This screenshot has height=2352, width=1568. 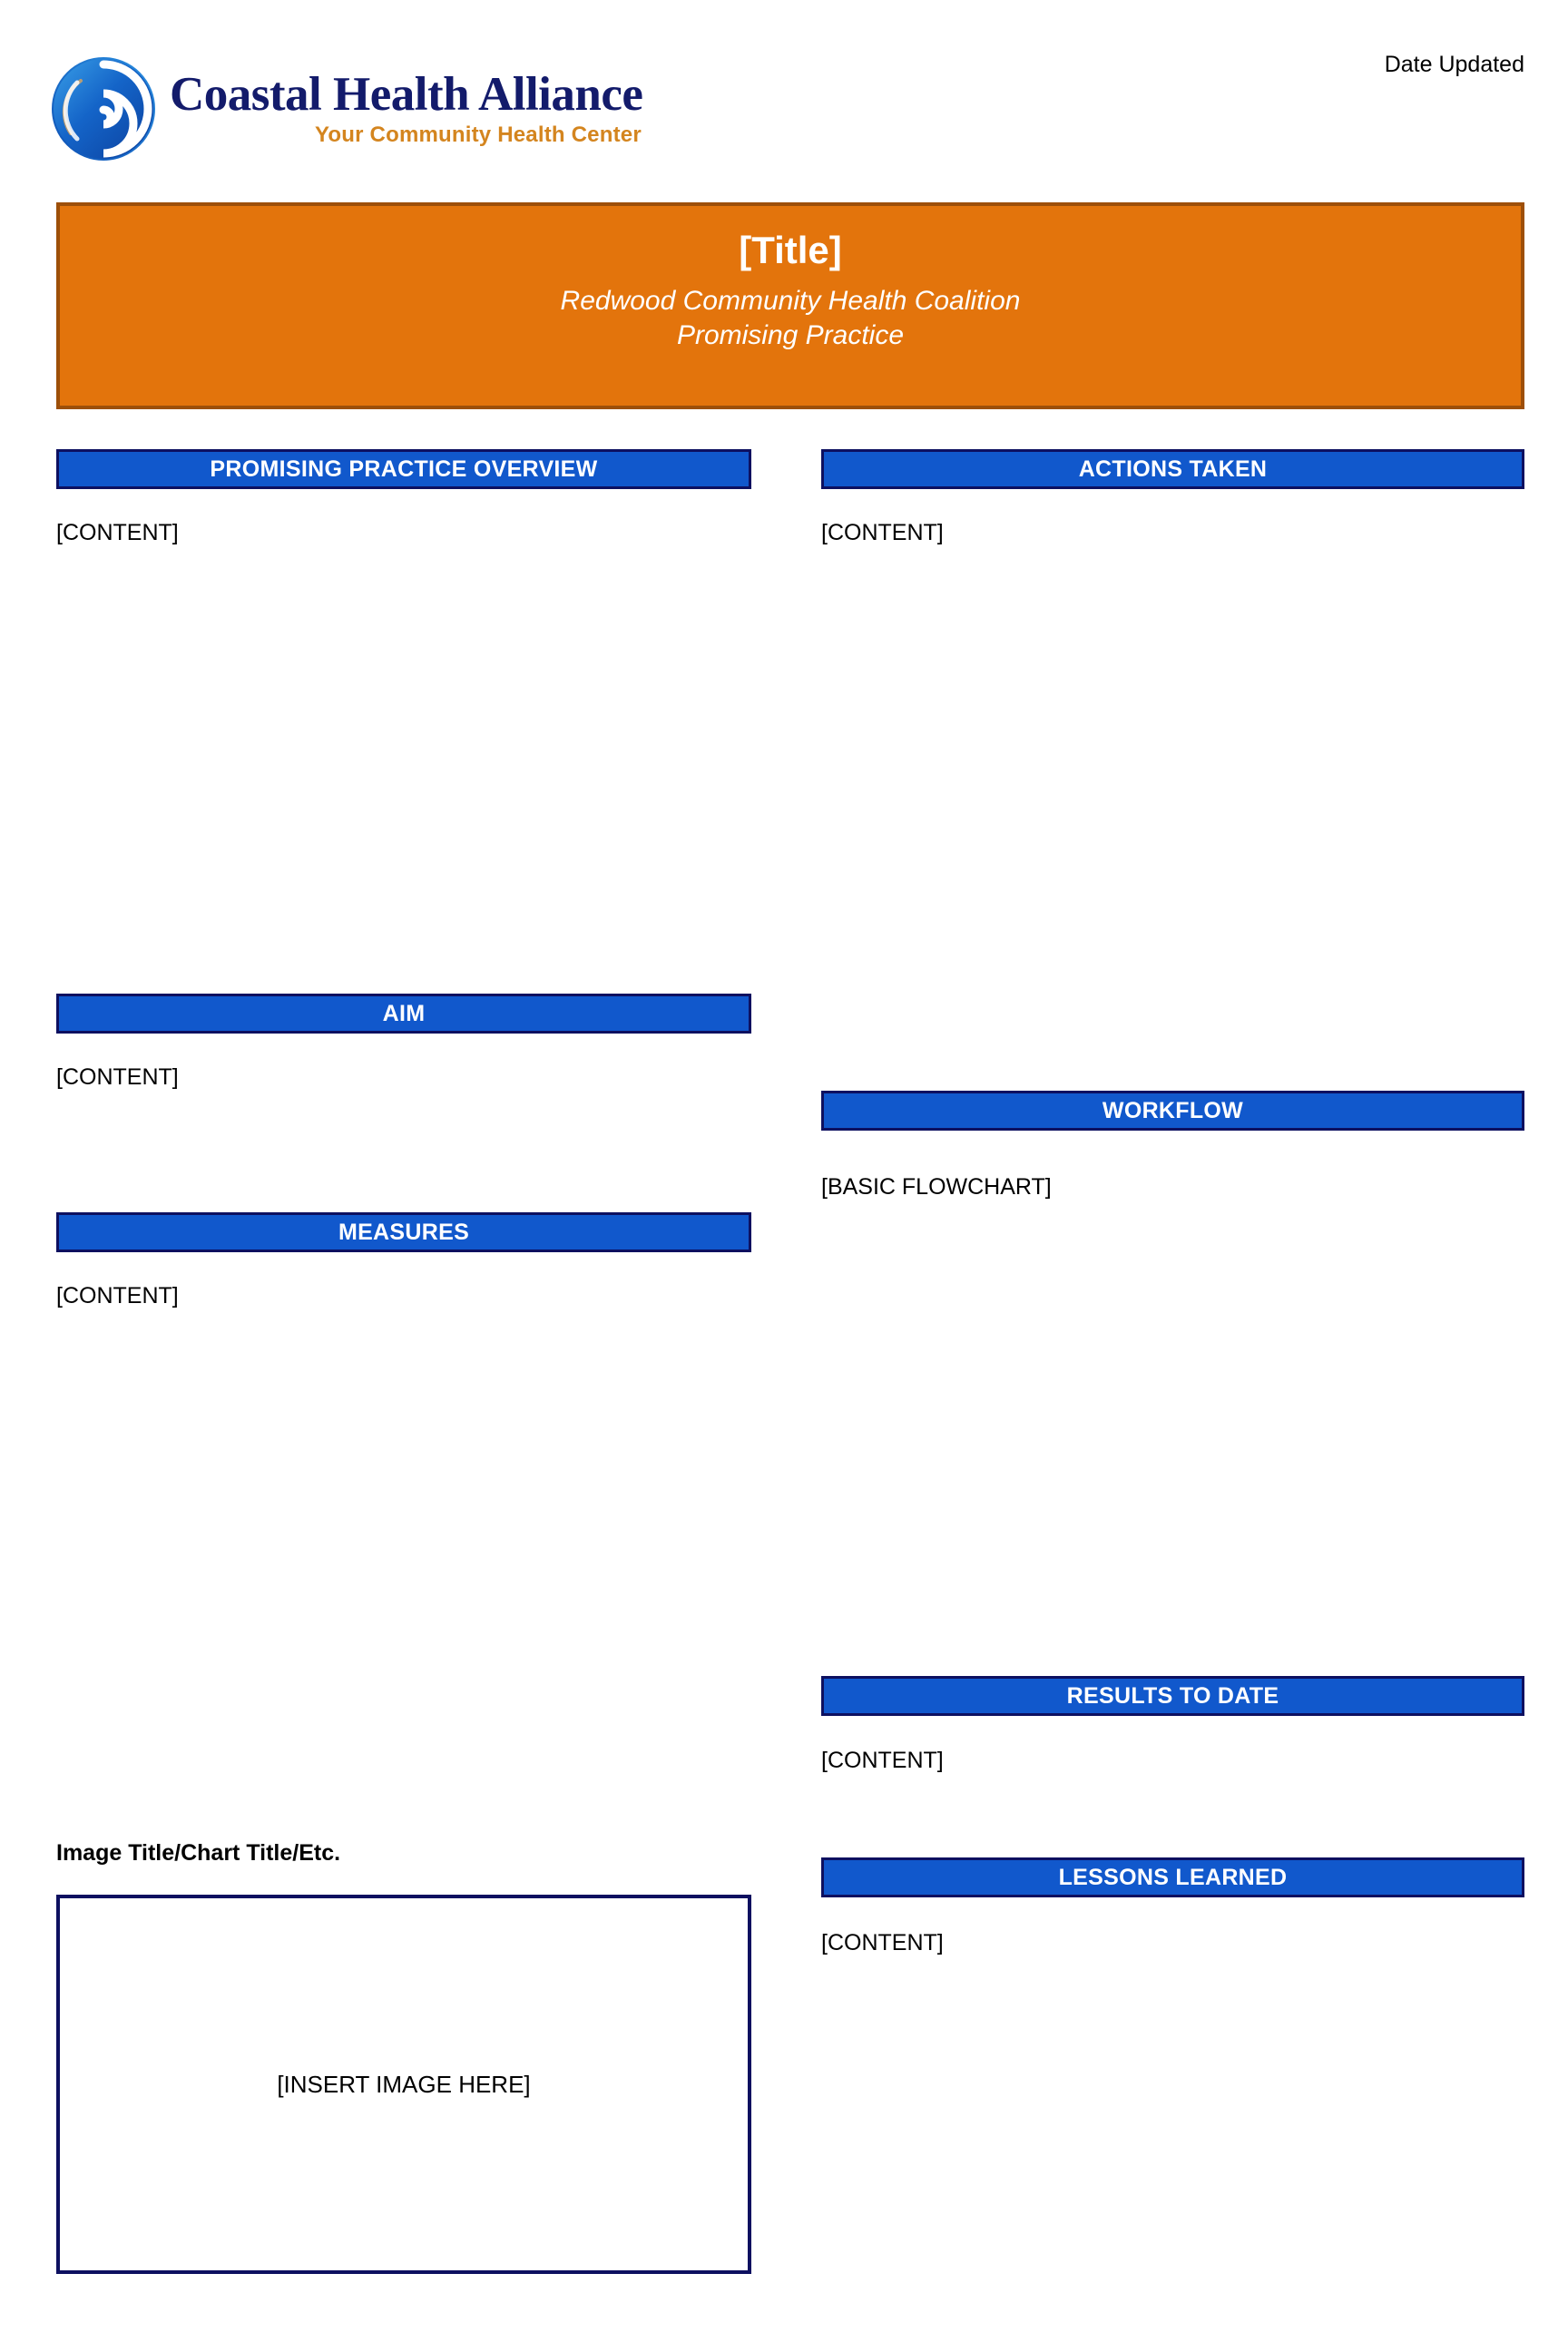 I want to click on image-placeholder-box: [INSERT IMAGE HERE], so click(x=403, y=2084).